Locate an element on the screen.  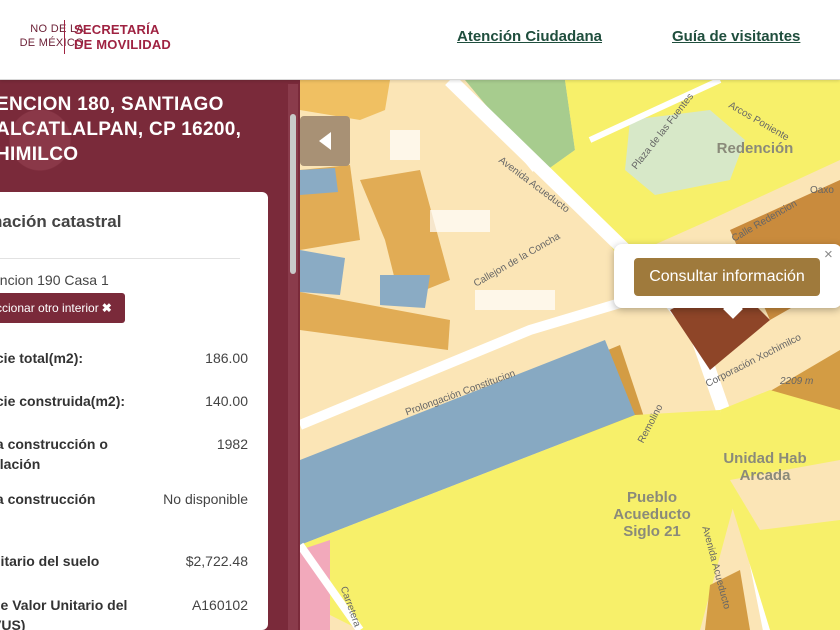
address-line-1: ENCION 180, SANTIAGO is located at coordinates (112, 104).